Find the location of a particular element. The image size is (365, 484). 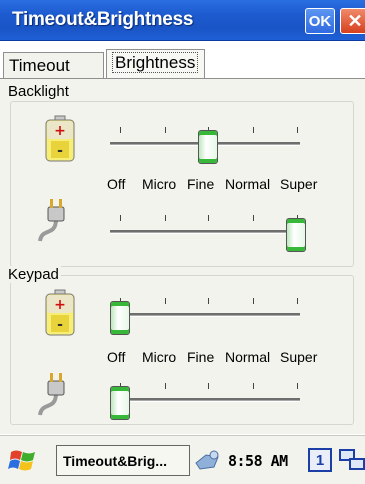

volume-icon is located at coordinates (208, 460).